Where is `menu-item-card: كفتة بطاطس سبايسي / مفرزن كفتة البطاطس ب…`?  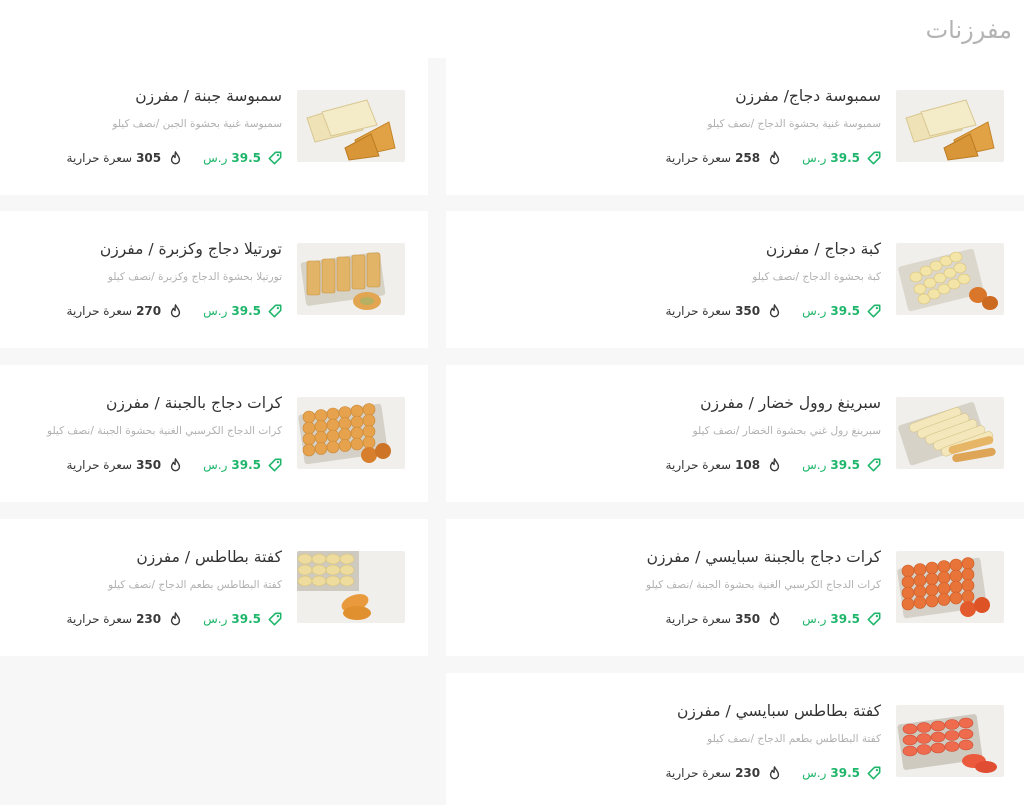
menu-item-card: كفتة بطاطس سبايسي / مفرزن كفتة البطاطس ب… is located at coordinates (735, 739).